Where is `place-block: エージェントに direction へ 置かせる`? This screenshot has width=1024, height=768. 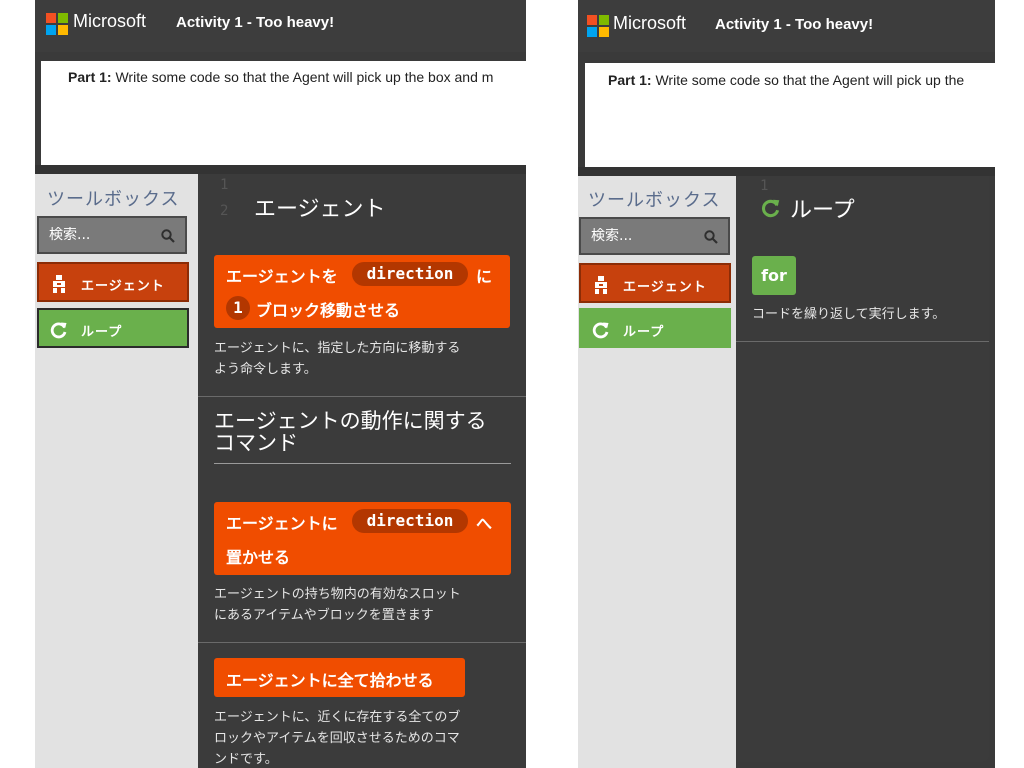 place-block: エージェントに direction へ 置かせる is located at coordinates (362, 538).